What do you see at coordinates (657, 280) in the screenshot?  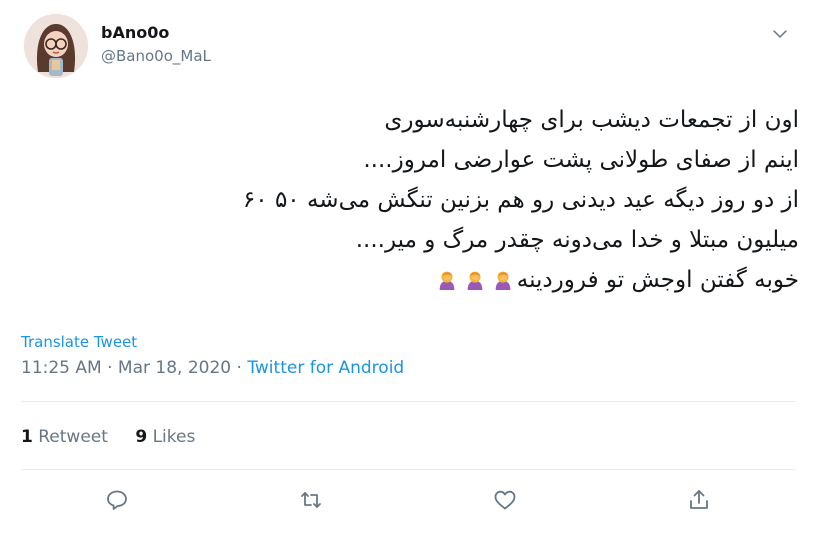 I see `tweet-line-text: خوبه گفتن اوجش تو فروردینه` at bounding box center [657, 280].